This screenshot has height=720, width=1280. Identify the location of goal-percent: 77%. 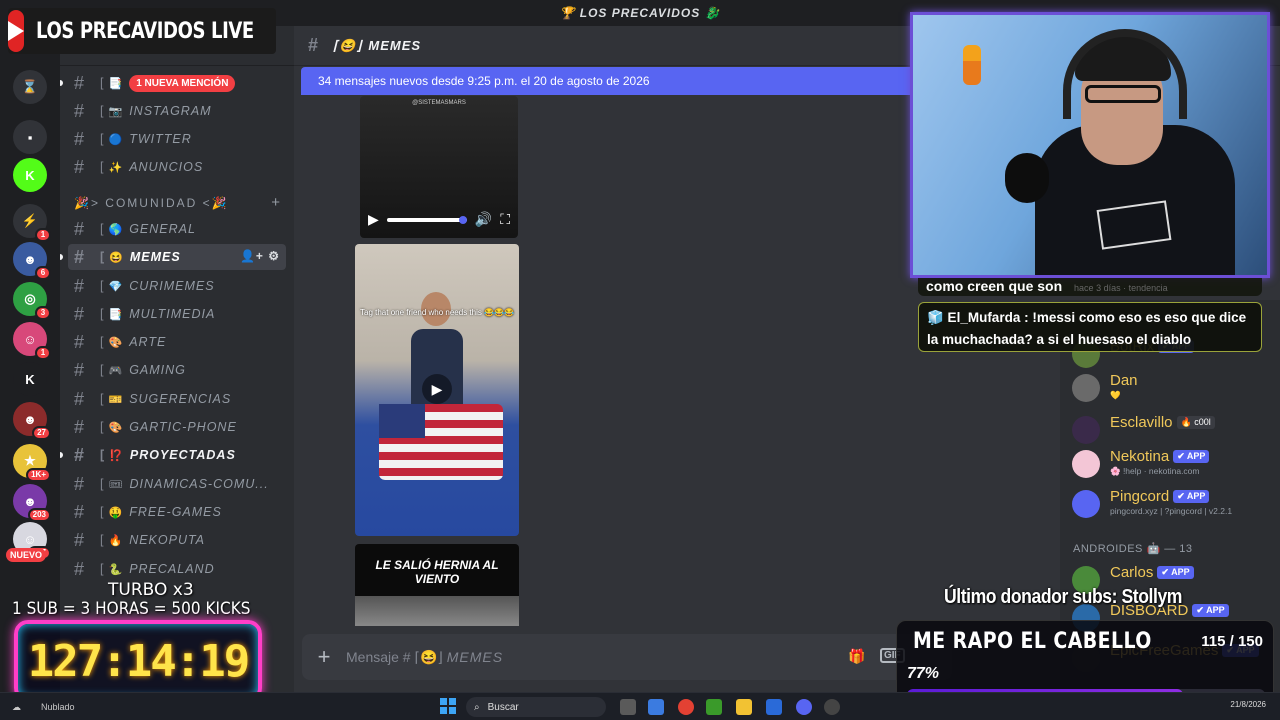
(923, 673).